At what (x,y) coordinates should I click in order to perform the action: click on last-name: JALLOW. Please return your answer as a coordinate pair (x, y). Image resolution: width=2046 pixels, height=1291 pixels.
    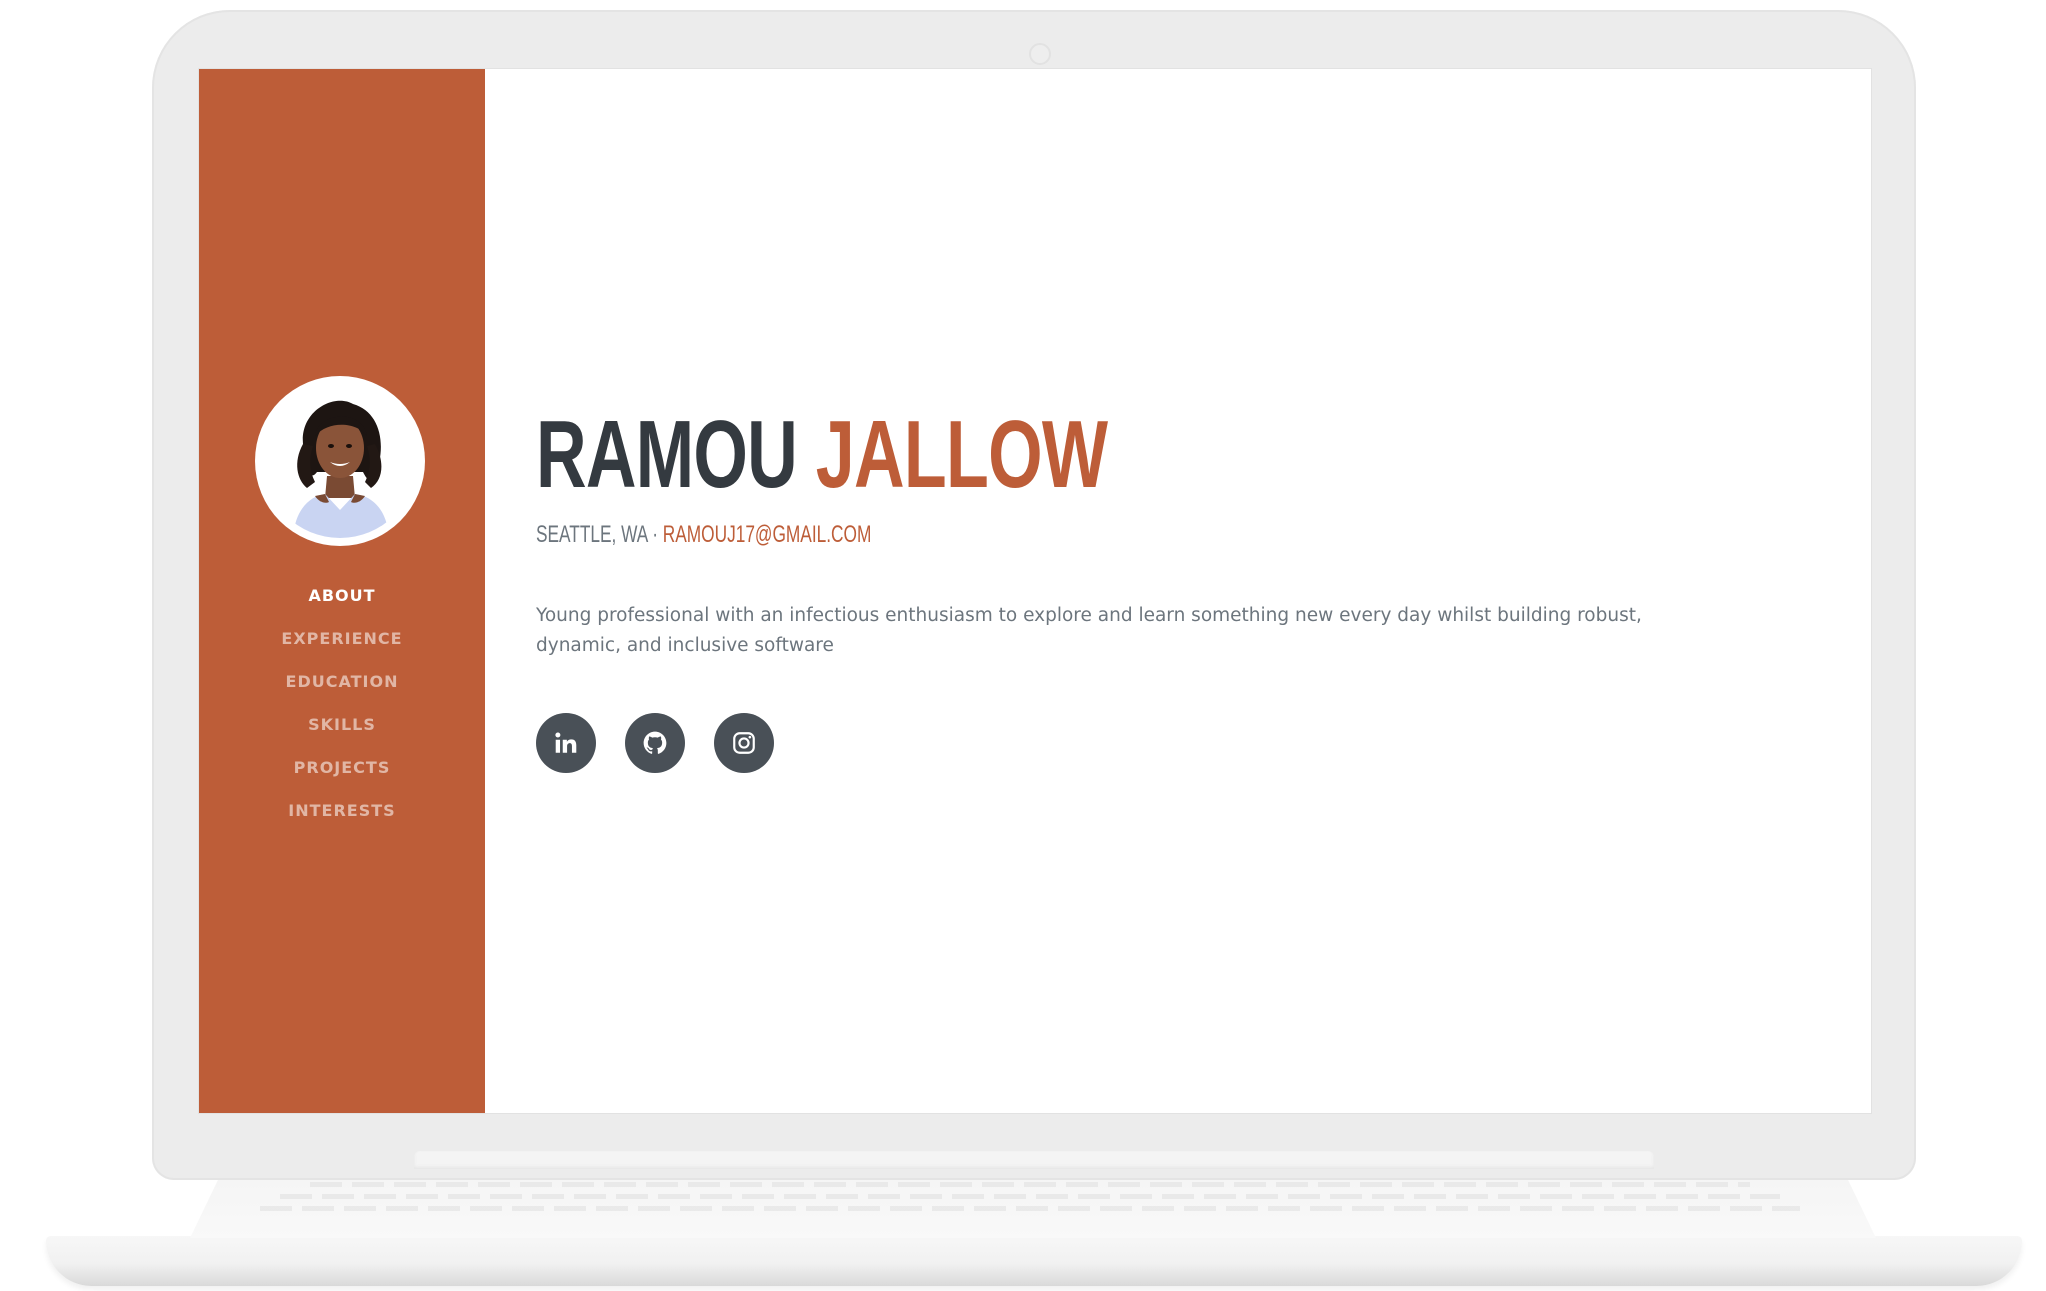
    Looking at the image, I should click on (961, 454).